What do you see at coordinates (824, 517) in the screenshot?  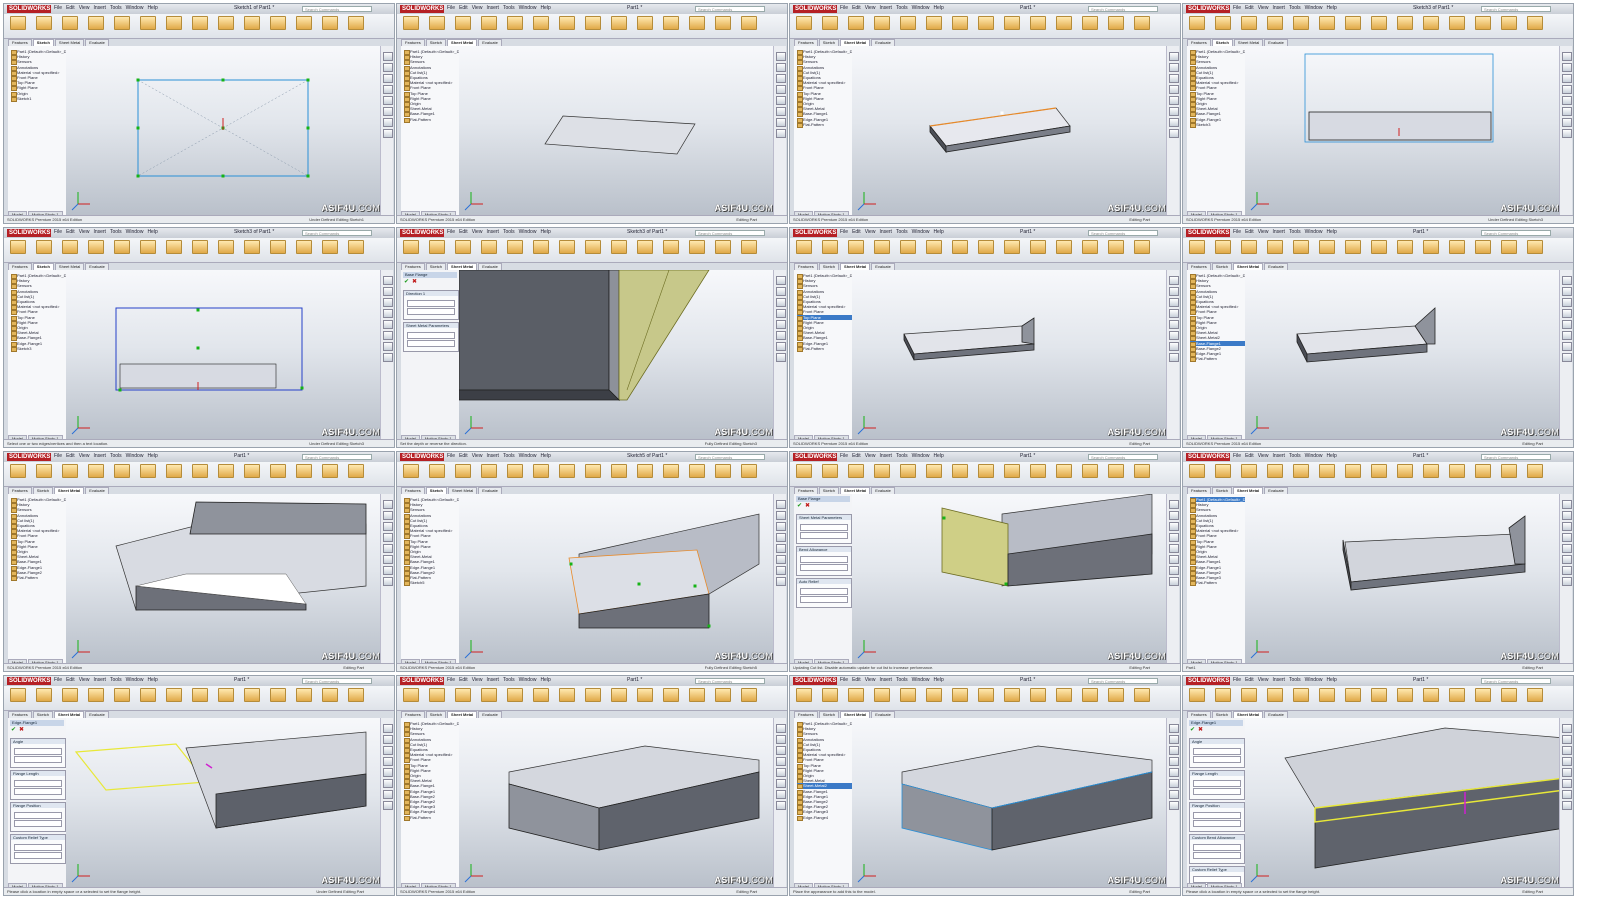 I see `property-section-header: Sheet Metal Parameters` at bounding box center [824, 517].